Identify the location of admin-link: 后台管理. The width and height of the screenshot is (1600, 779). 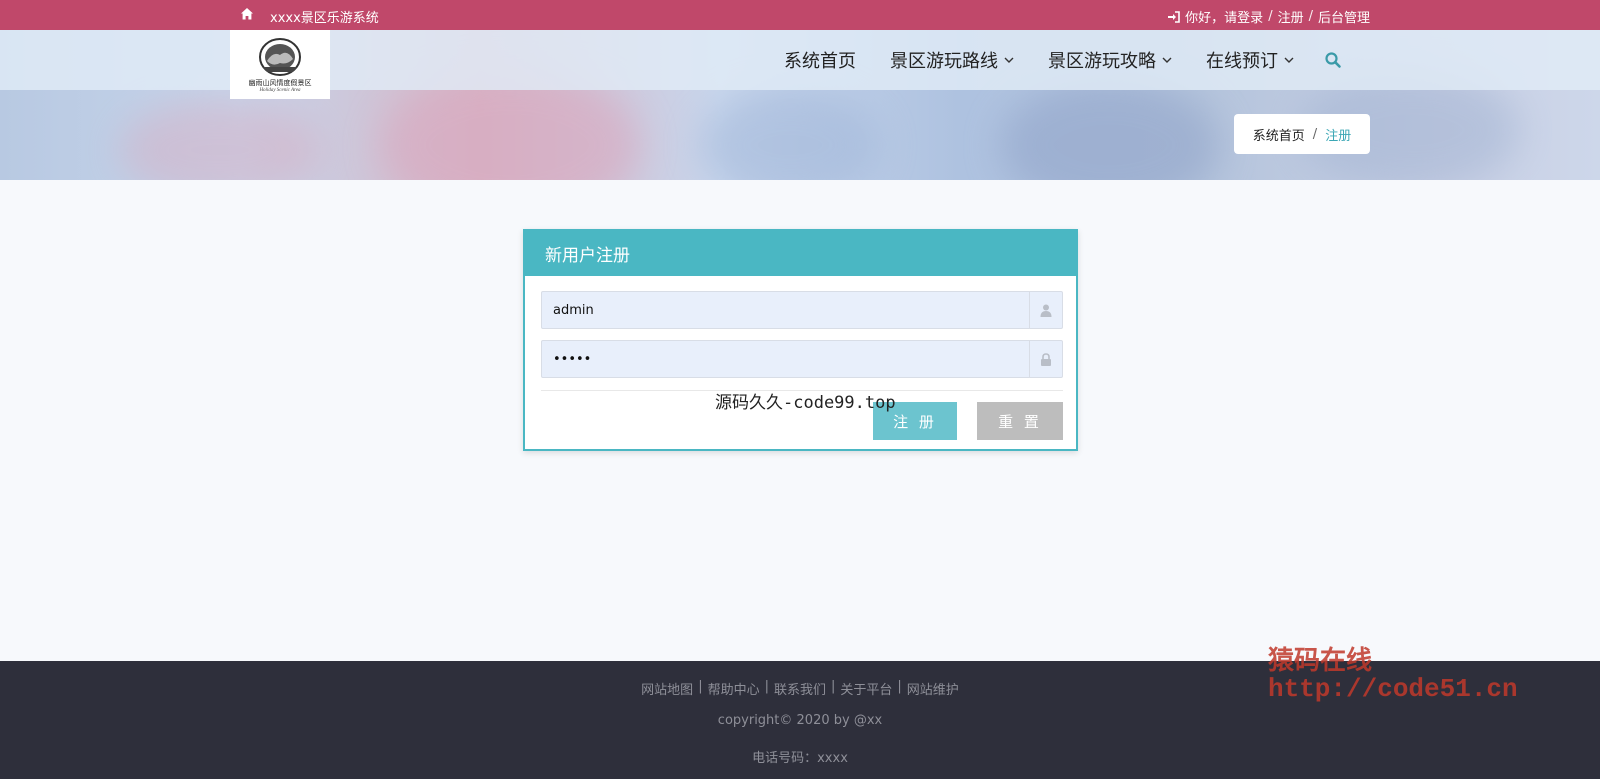
(1344, 16).